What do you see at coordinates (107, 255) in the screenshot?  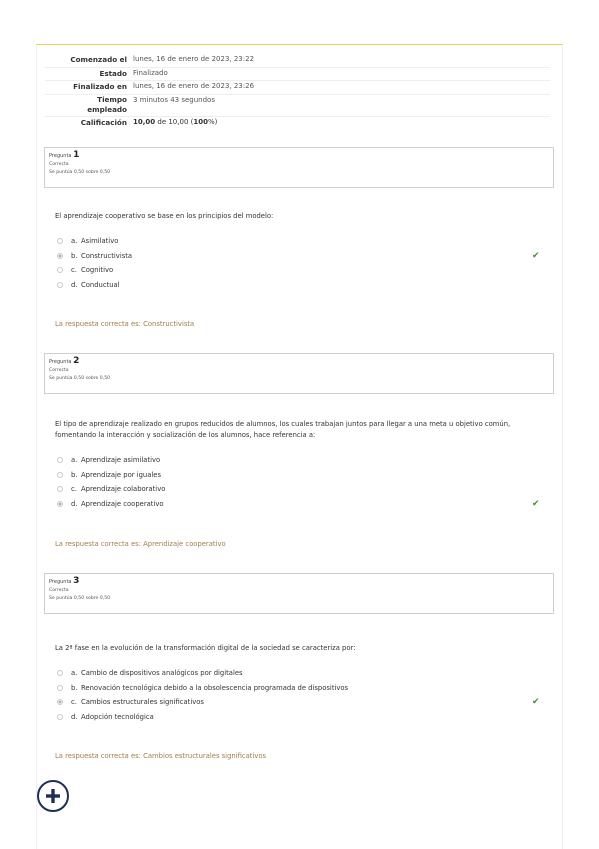 I see `answer-text: Constructivista` at bounding box center [107, 255].